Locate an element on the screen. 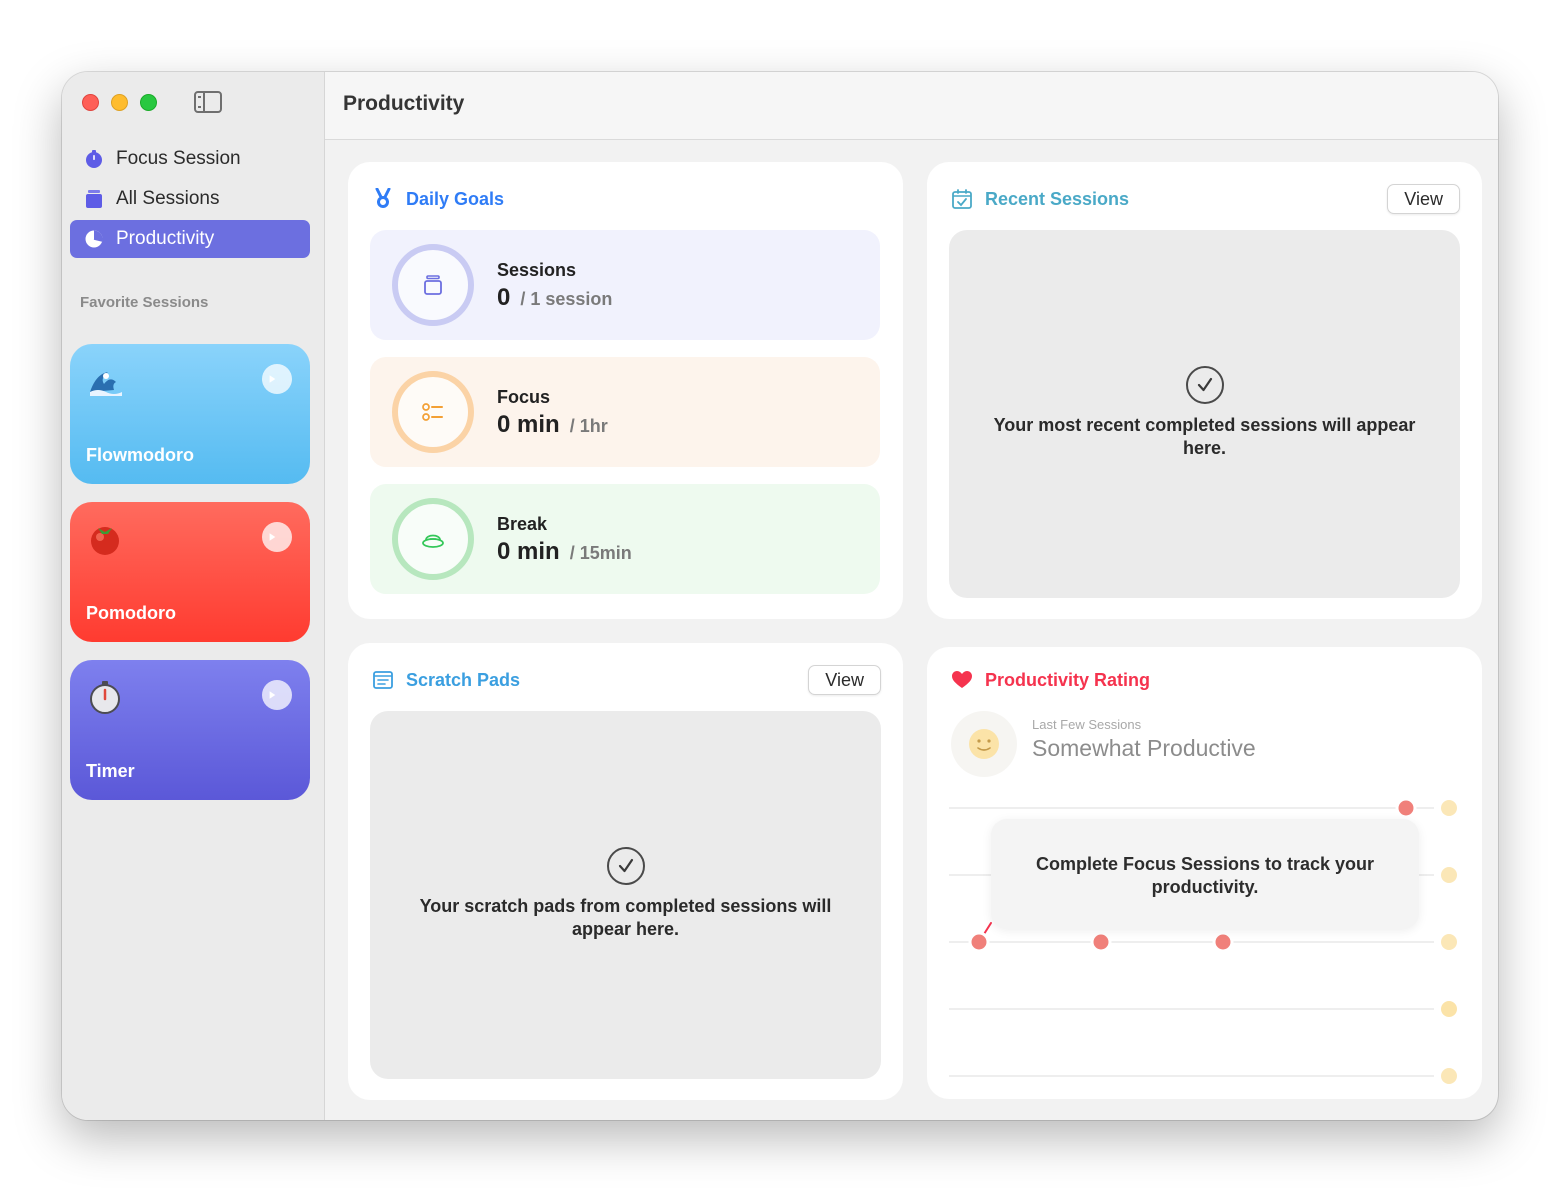 The height and width of the screenshot is (1202, 1560). favorite-pomodoro-card: Pomodoro is located at coordinates (190, 572).